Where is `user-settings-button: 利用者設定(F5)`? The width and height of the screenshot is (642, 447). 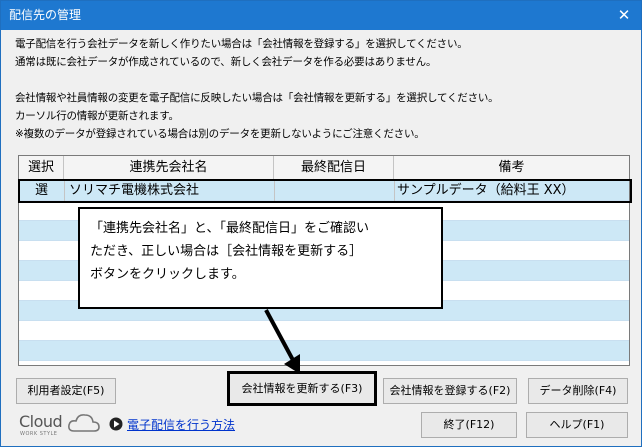
user-settings-button: 利用者設定(F5) is located at coordinates (66, 391).